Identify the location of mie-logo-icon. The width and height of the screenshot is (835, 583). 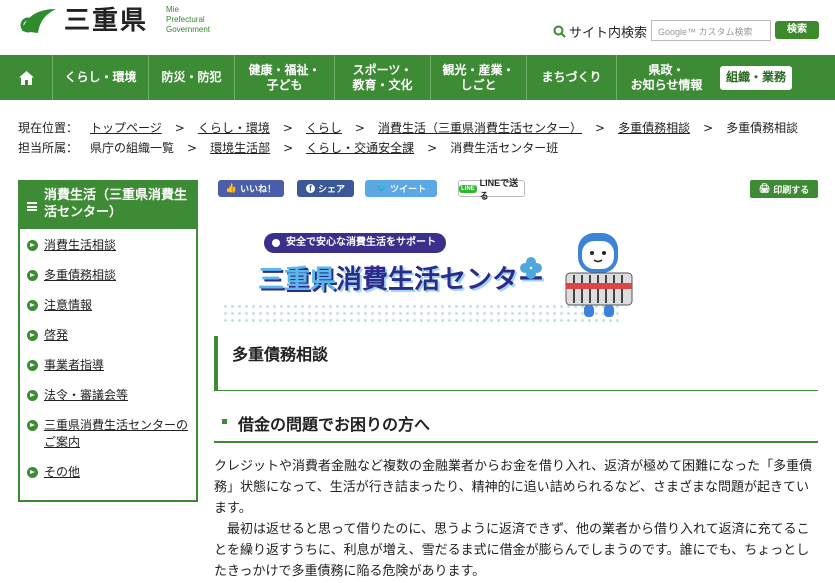
(38, 21).